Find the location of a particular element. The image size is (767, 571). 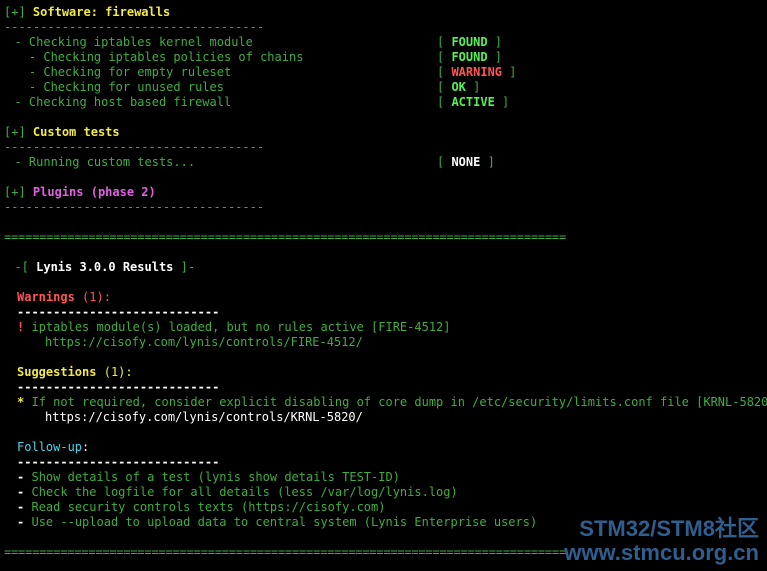

results-header: -[ Lynis 3.0.0 Results ]- is located at coordinates (98, 267).